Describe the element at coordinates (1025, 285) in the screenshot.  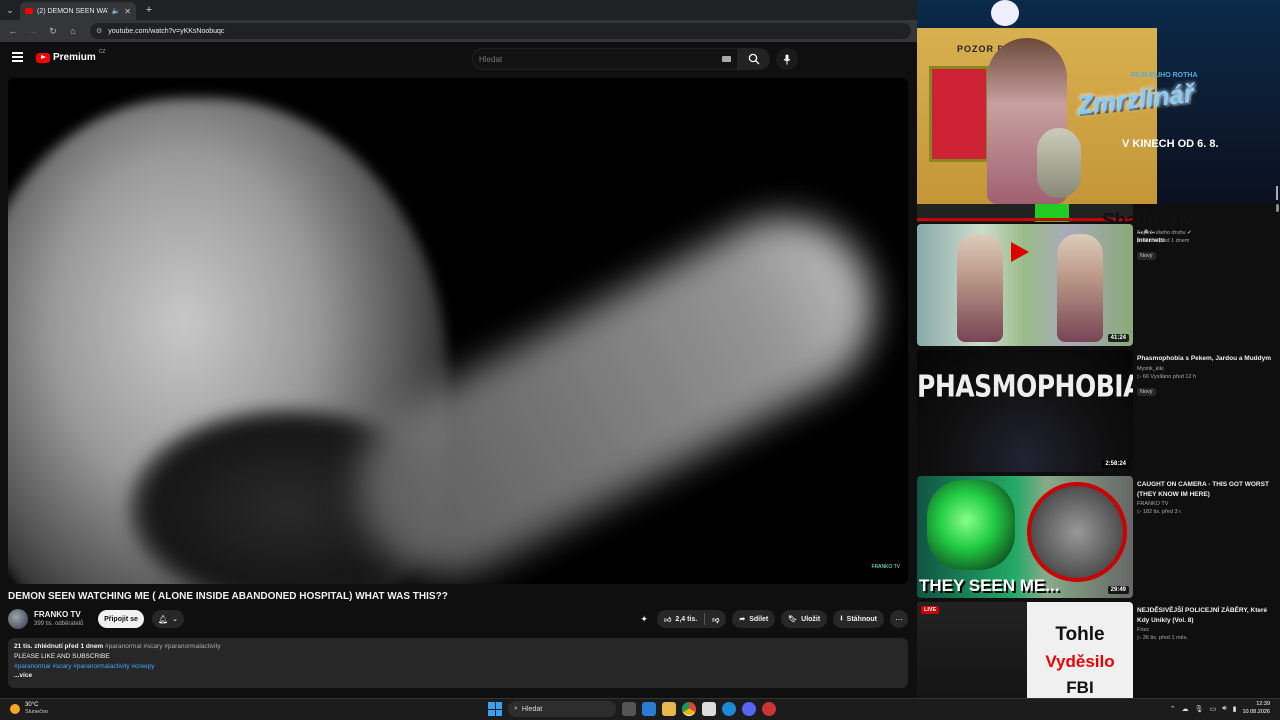
I see `video-thumbnail: 41:24` at that location.